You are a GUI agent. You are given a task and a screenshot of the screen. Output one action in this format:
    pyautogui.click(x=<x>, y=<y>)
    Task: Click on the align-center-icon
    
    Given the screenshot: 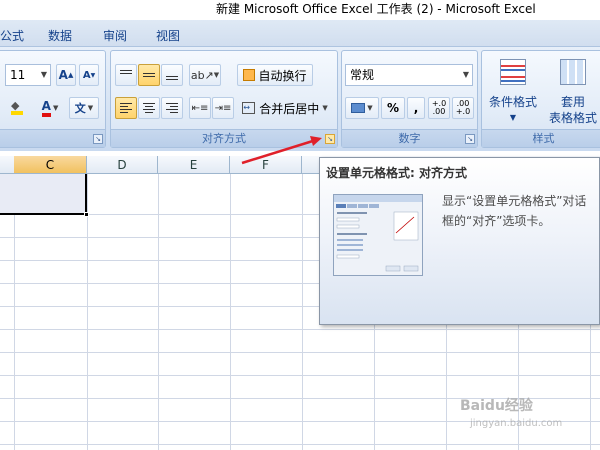 What is the action you would take?
    pyautogui.click(x=149, y=108)
    